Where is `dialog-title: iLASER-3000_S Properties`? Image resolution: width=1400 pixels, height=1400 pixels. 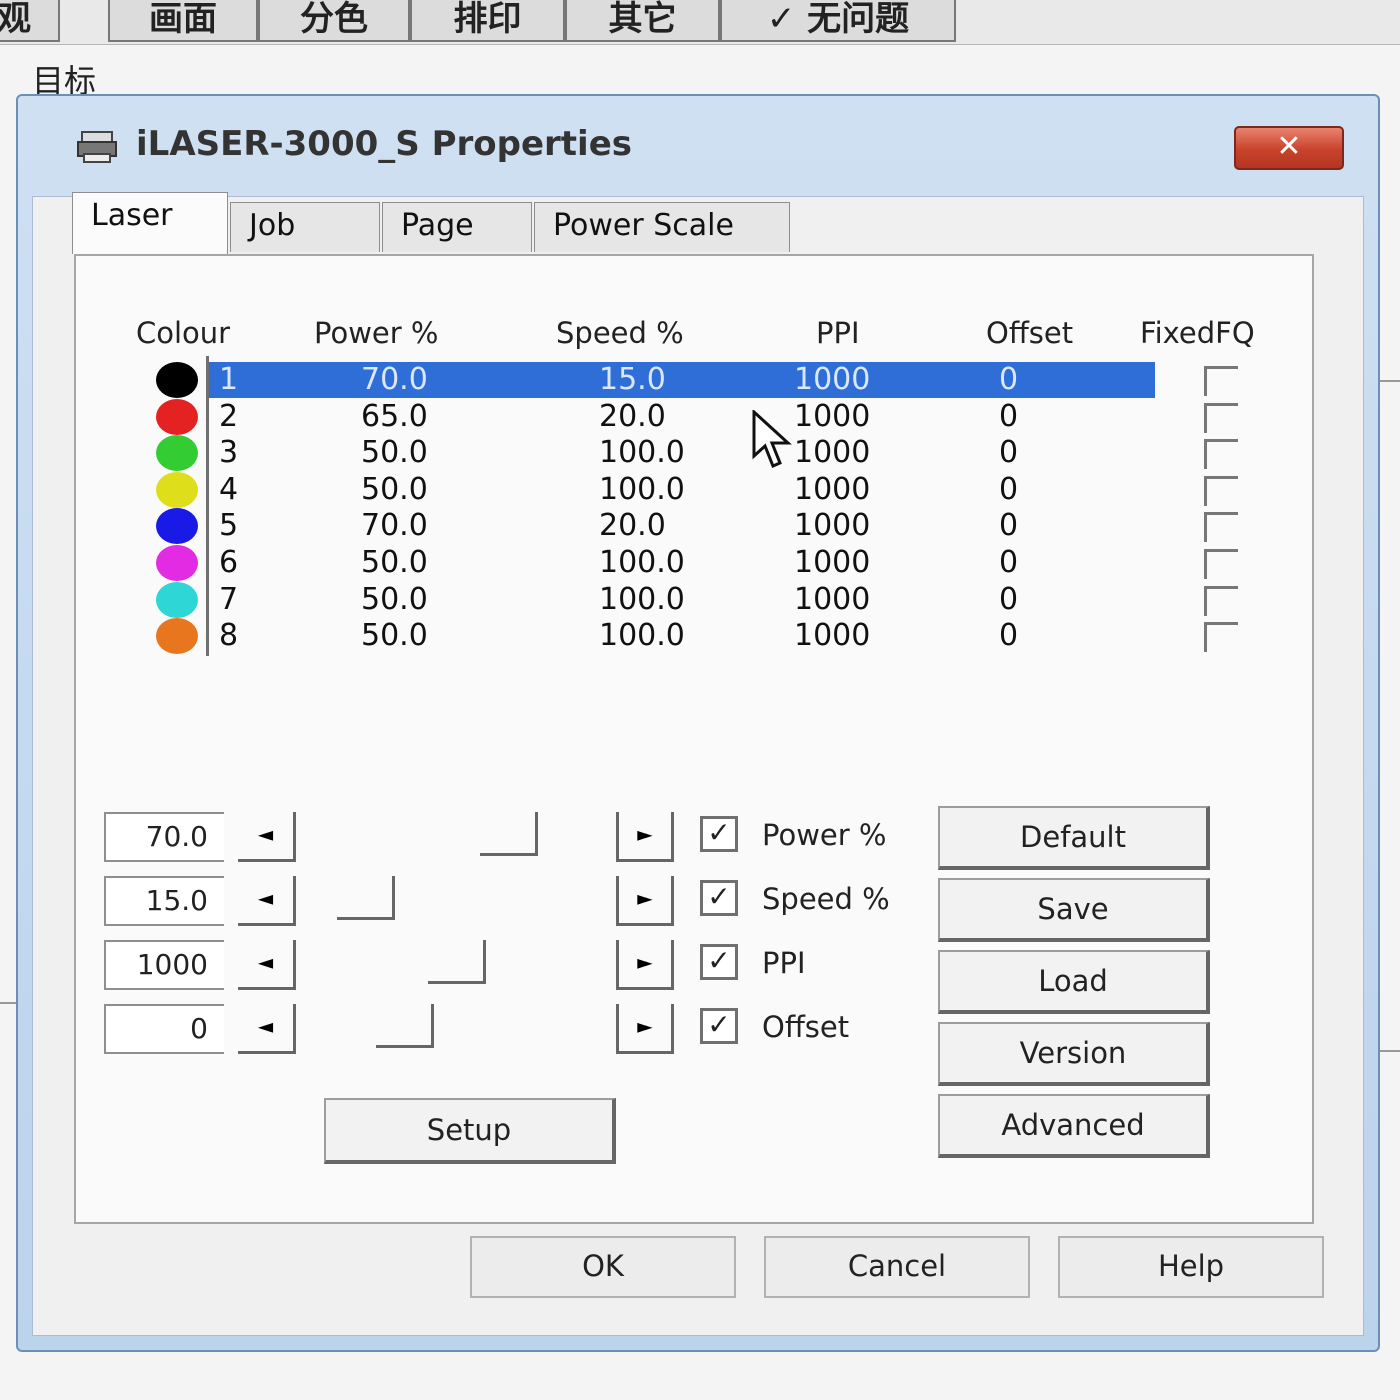 dialog-title: iLASER-3000_S Properties is located at coordinates (384, 144).